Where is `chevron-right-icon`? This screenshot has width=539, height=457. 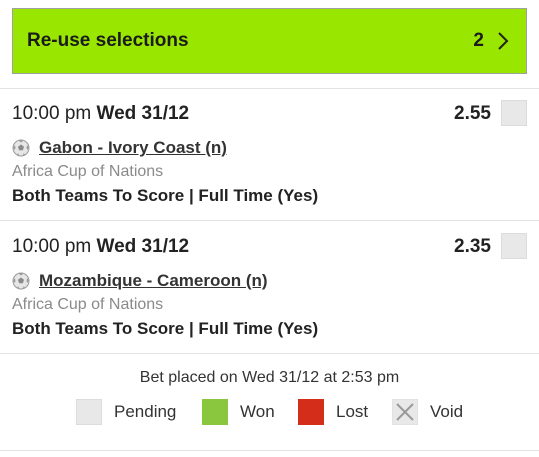 chevron-right-icon is located at coordinates (503, 41).